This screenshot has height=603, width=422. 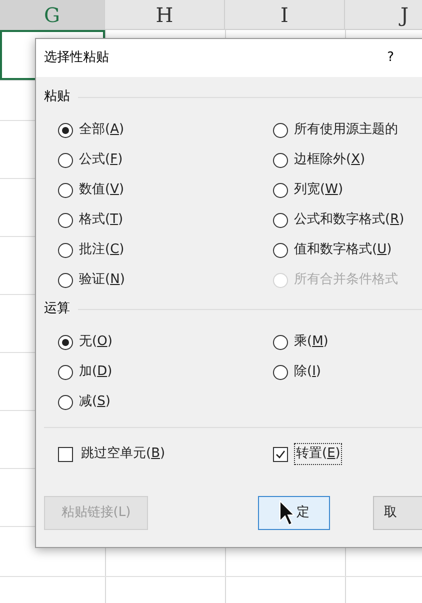 I want to click on option-label: 减(S), so click(x=94, y=402).